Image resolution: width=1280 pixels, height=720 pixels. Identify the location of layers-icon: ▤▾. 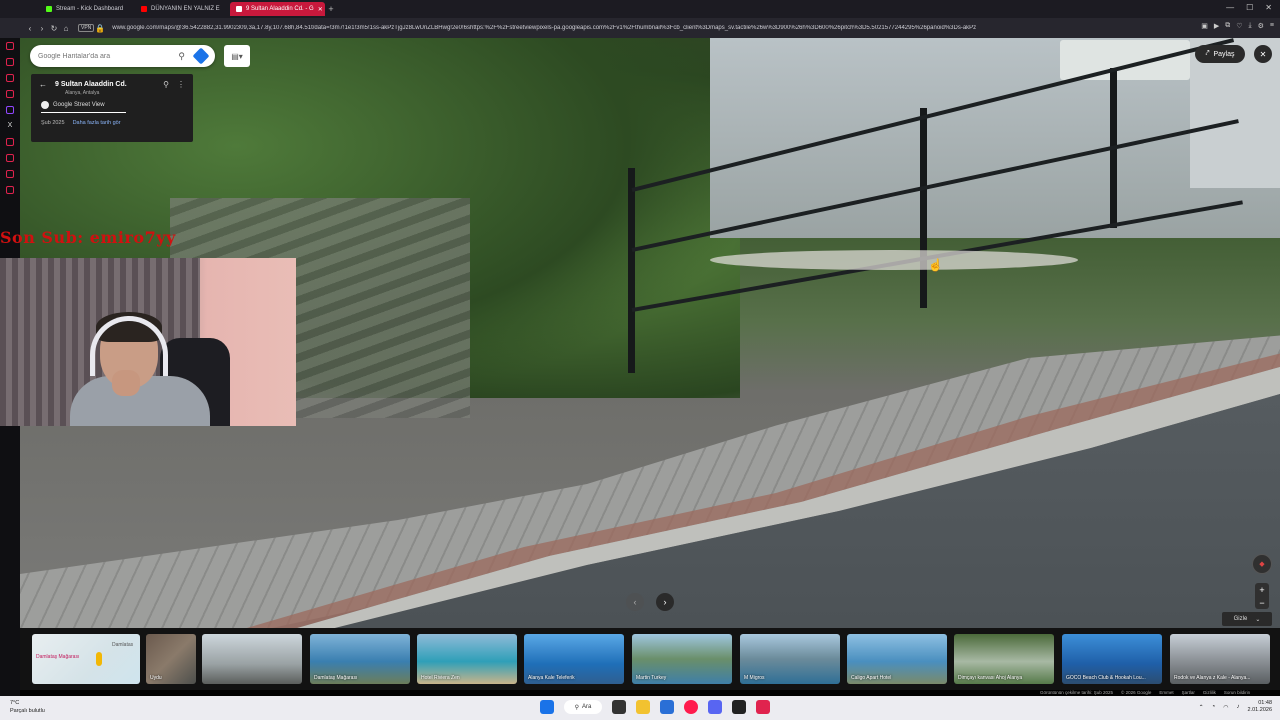
(237, 56).